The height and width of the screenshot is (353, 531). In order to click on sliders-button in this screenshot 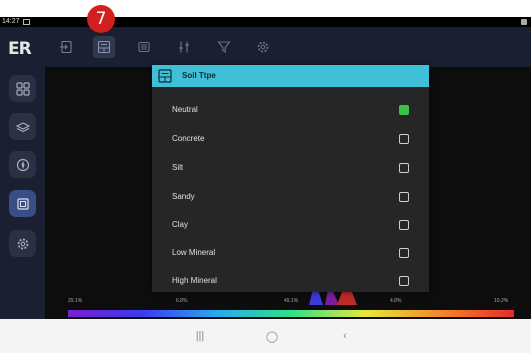, I will do `click(184, 47)`.